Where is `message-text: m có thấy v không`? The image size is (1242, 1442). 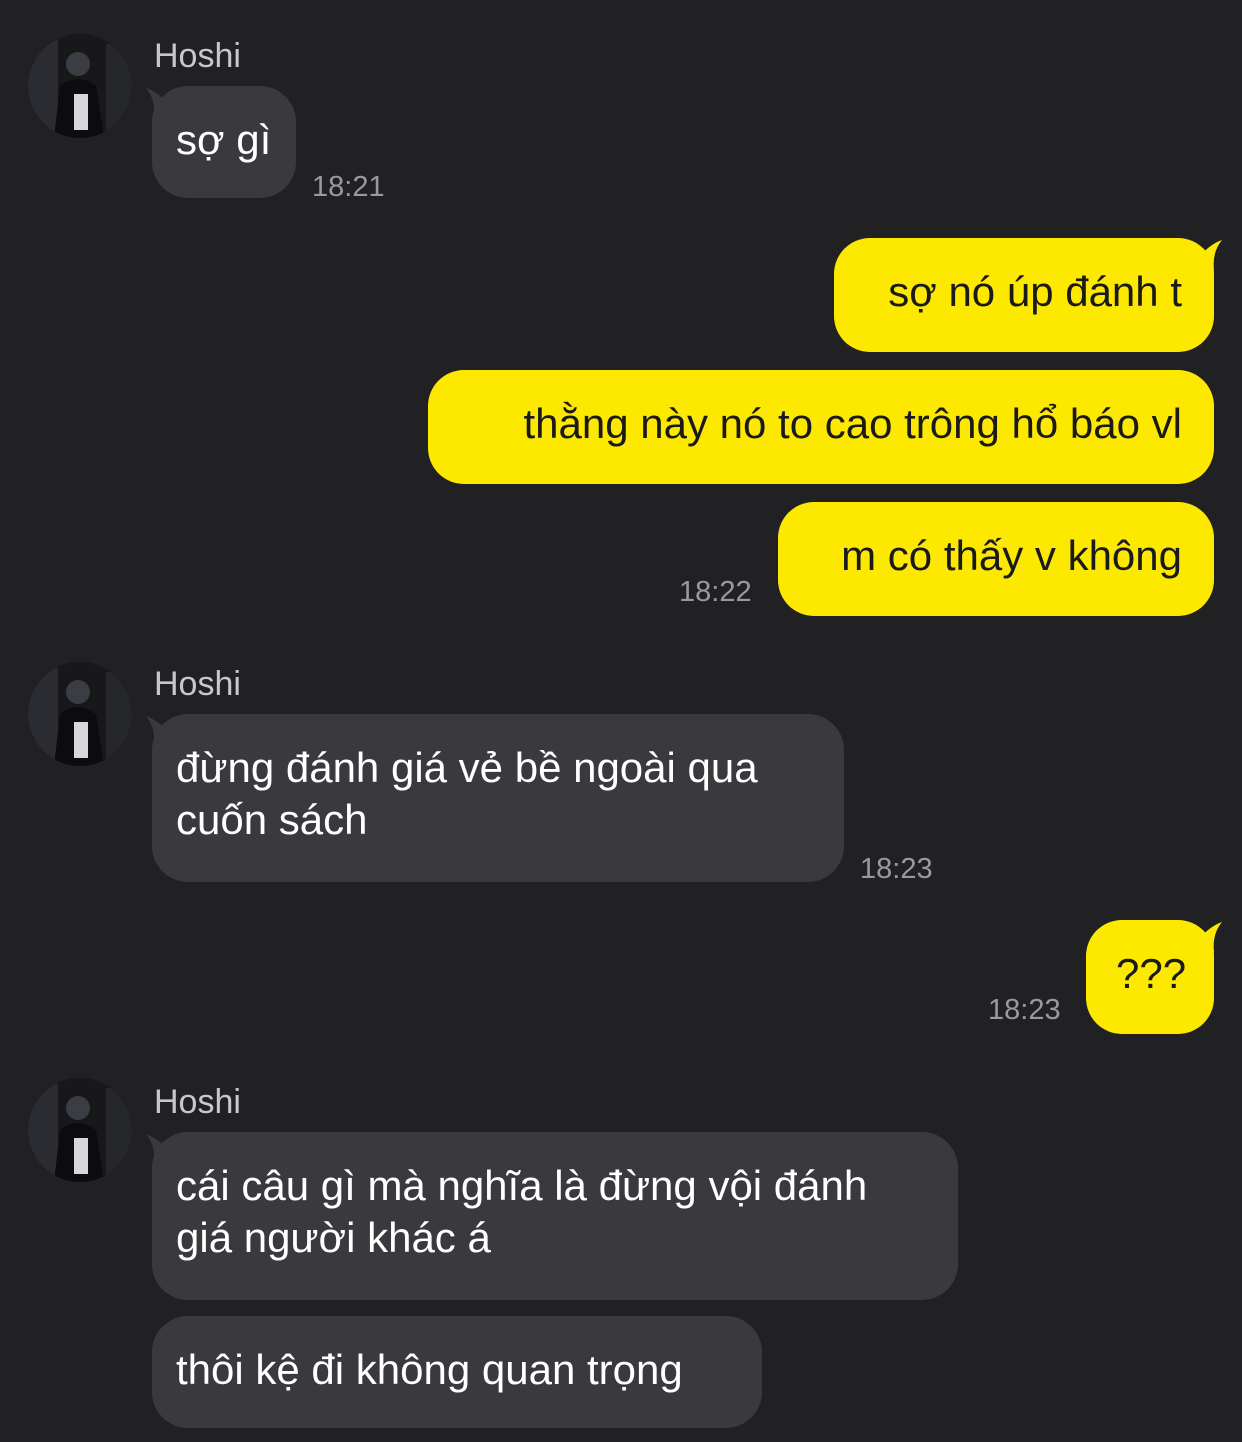 message-text: m có thấy v không is located at coordinates (1011, 555).